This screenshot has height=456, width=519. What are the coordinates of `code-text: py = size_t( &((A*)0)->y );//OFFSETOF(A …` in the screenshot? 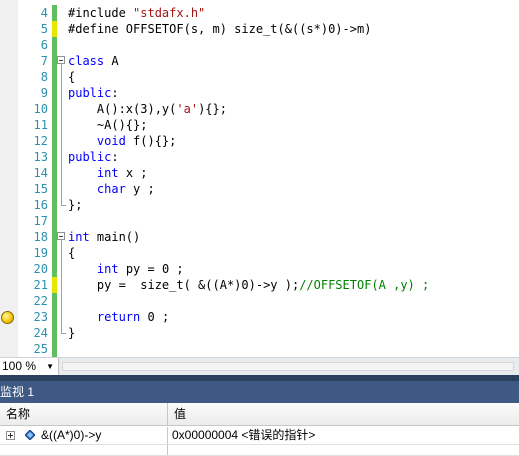 It's located at (248, 285).